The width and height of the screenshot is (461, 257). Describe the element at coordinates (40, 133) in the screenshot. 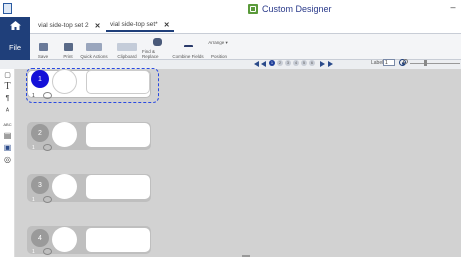

I see `label-number-badge: 2` at that location.